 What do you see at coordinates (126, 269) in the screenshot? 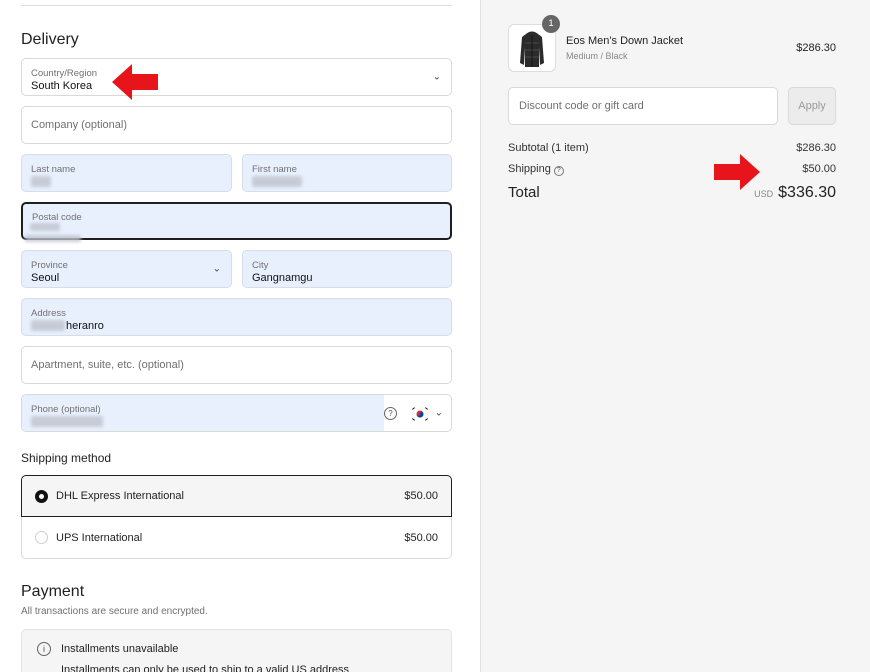
I see `province-select: Province Seoul ⌄` at bounding box center [126, 269].